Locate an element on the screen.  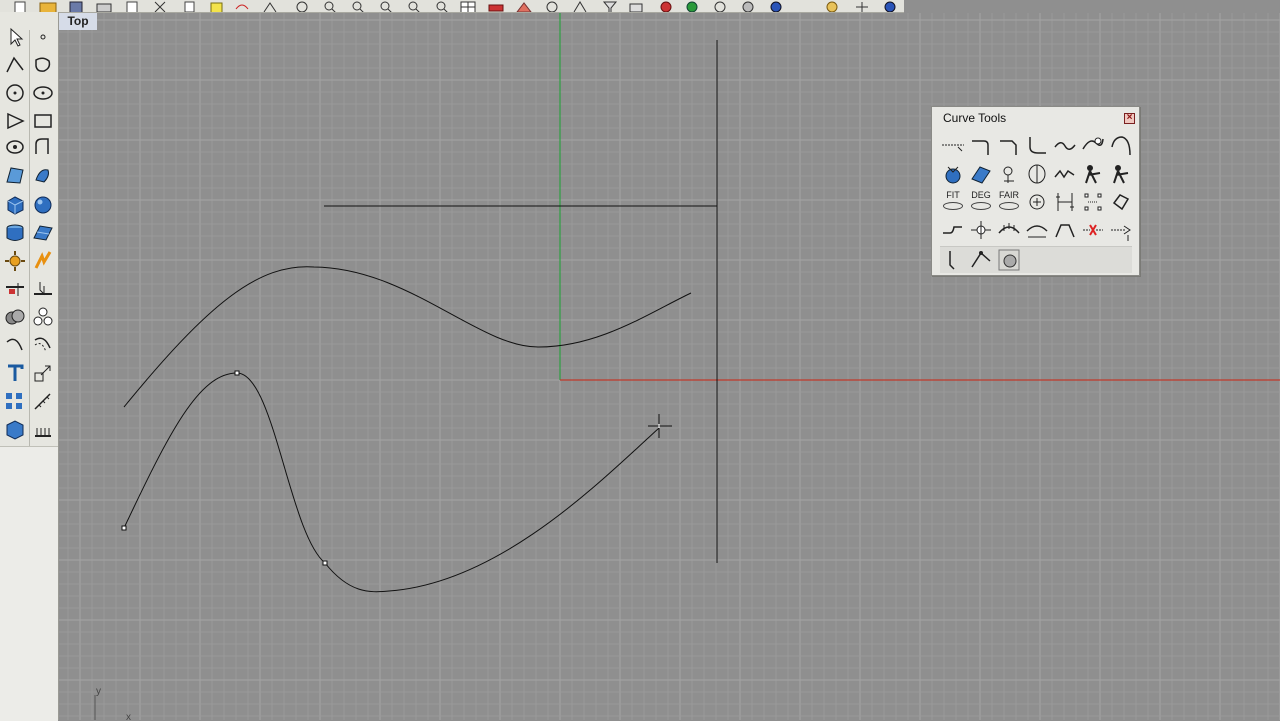
save-icon is located at coordinates (76, 6).